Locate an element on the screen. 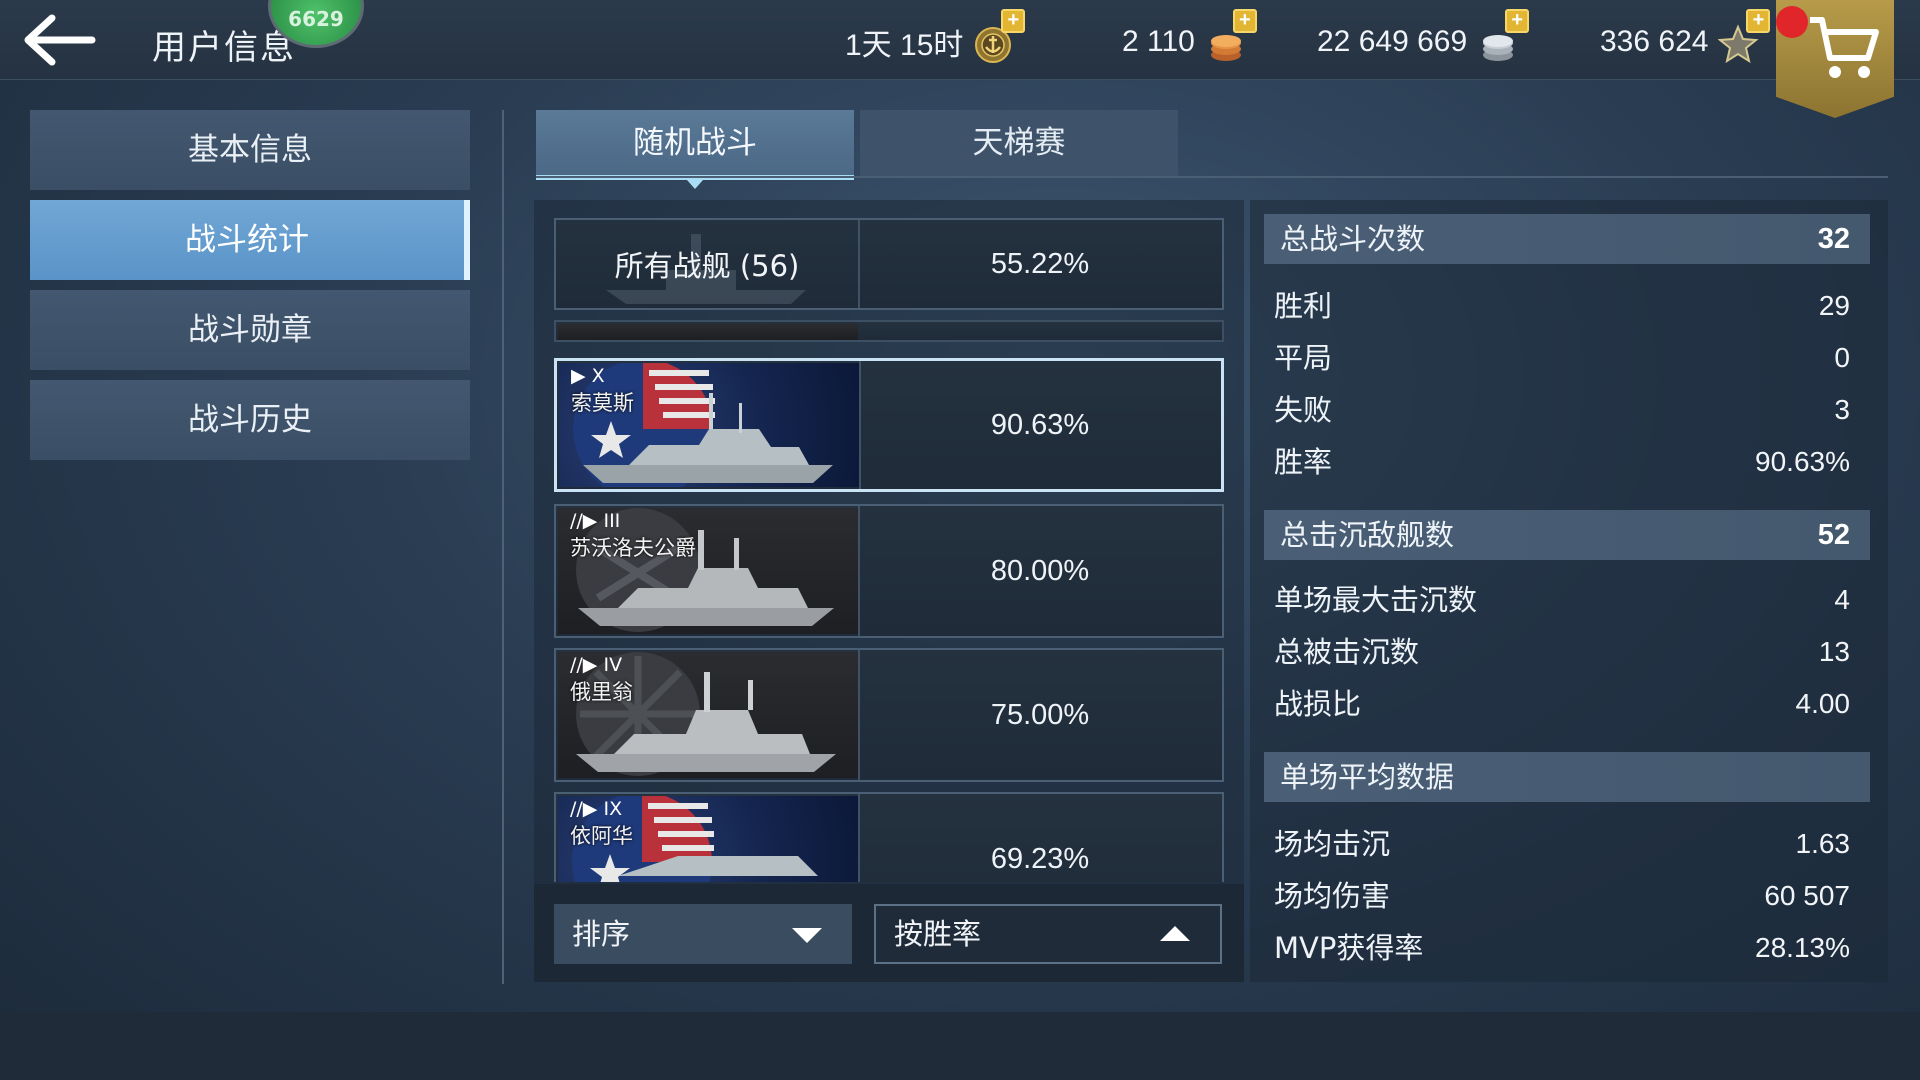 The height and width of the screenshot is (1080, 1920). stat-value: 52 is located at coordinates (1833, 535).